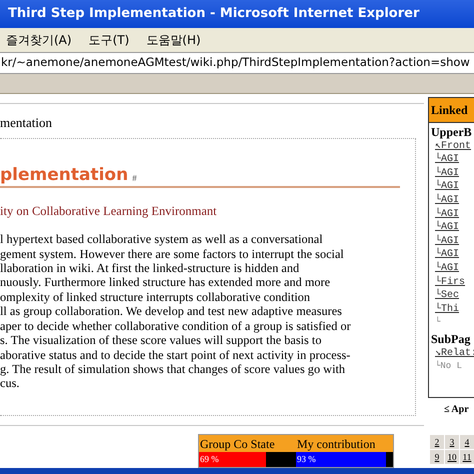 The width and height of the screenshot is (474, 474). Describe the element at coordinates (459, 409) in the screenshot. I see `month-link: ≤ Apr` at that location.